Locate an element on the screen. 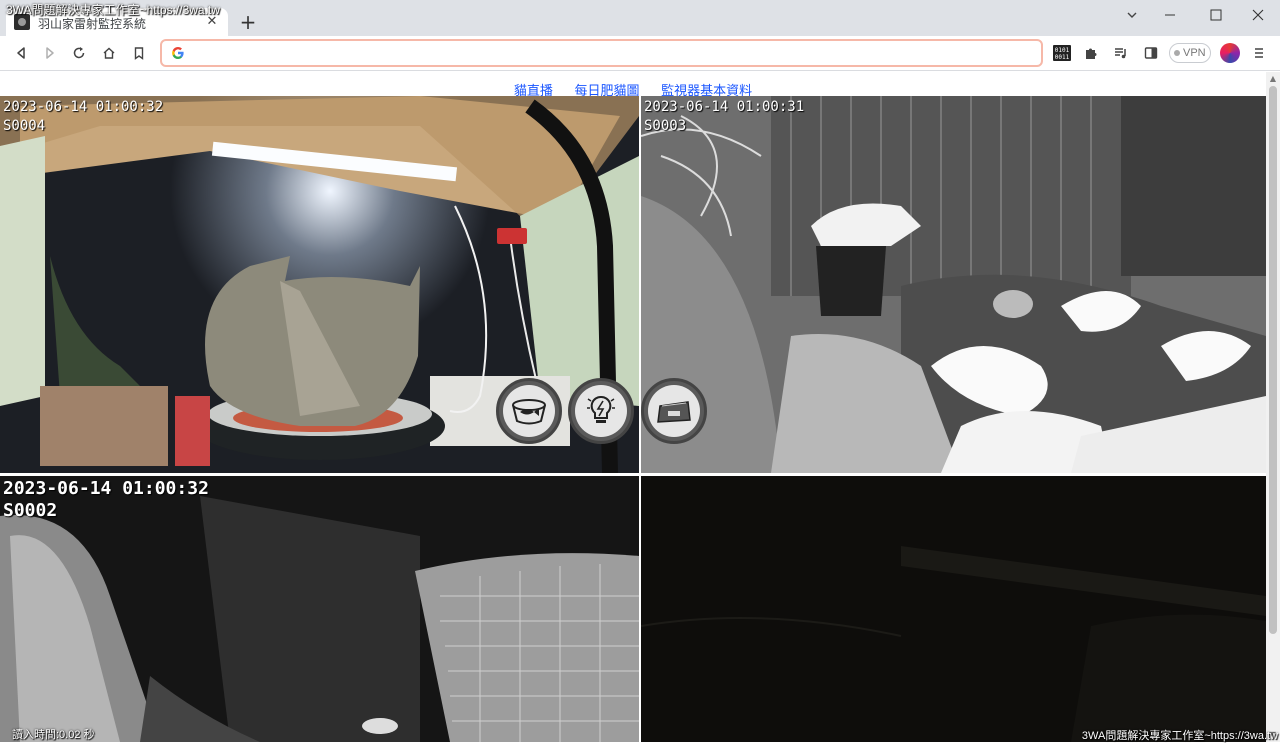 The image size is (1280, 743). light-button is located at coordinates (601, 411).